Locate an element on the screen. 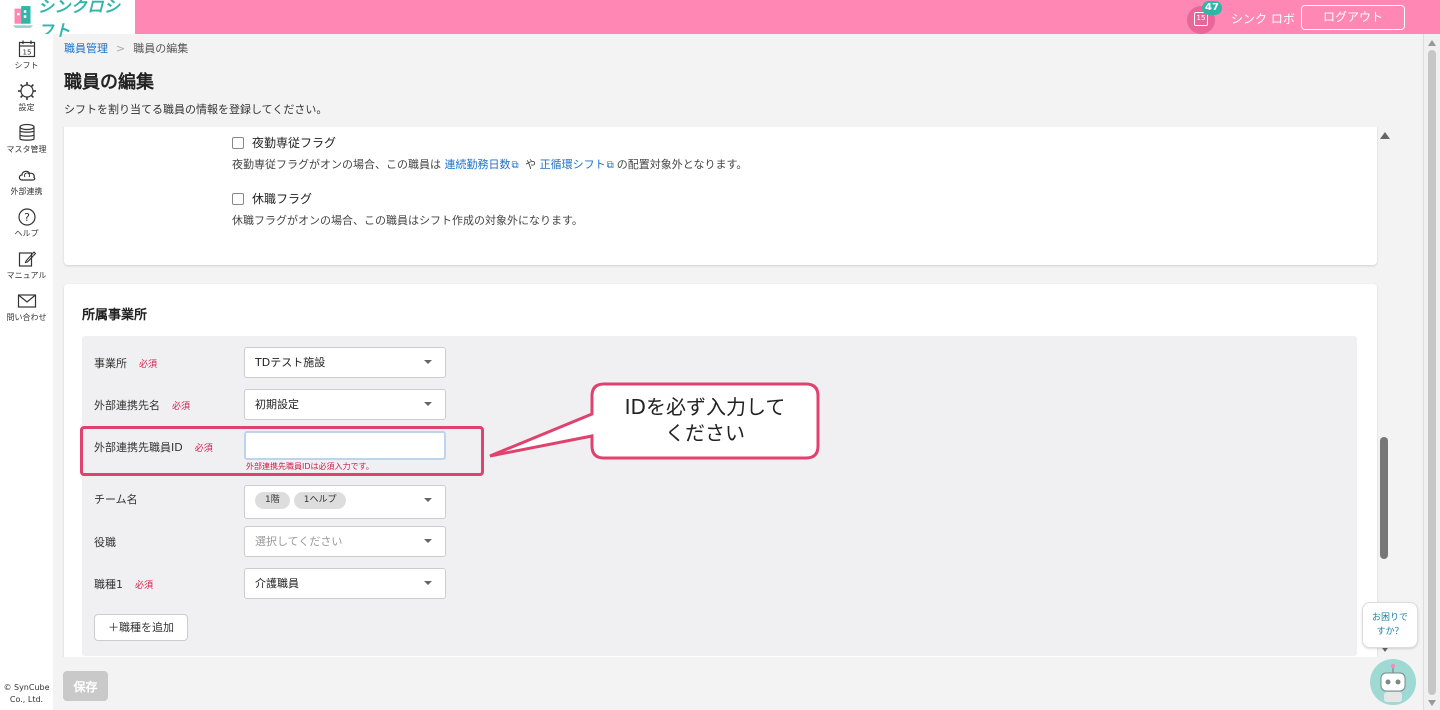 The height and width of the screenshot is (710, 1440). night-flag-note-middle: や is located at coordinates (531, 164).